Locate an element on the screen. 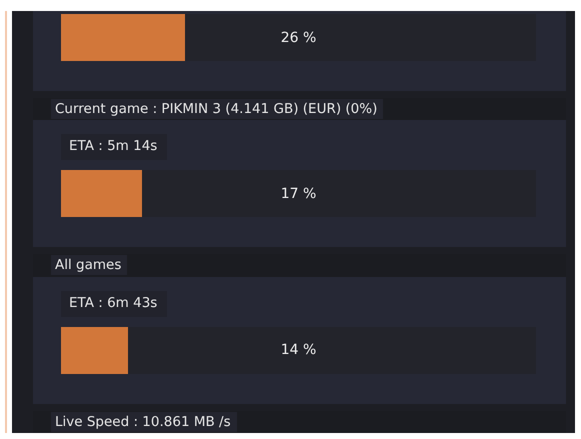 This screenshot has height=439, width=581. eta-label: ETA : 5m 14s is located at coordinates (114, 147).